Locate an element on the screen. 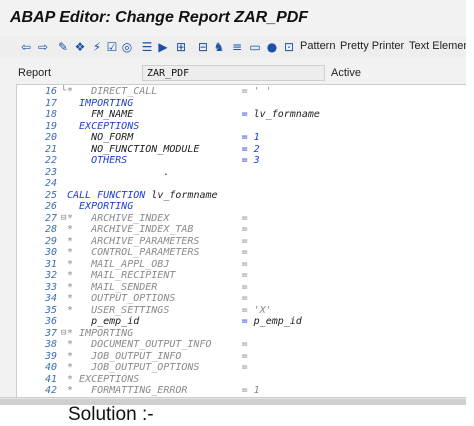 Image resolution: width=474 pixels, height=426 pixels. tree-icon: ♞ is located at coordinates (219, 47).